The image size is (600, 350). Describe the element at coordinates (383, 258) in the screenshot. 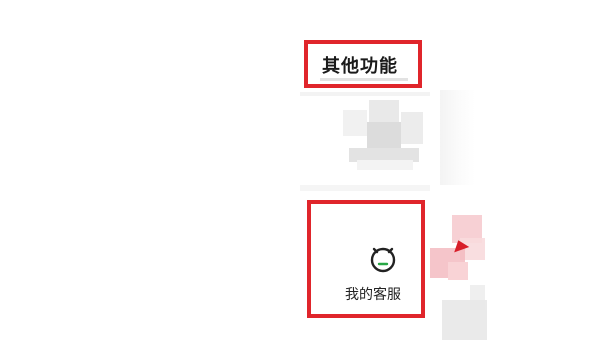

I see `customer-service-robot-icon` at that location.